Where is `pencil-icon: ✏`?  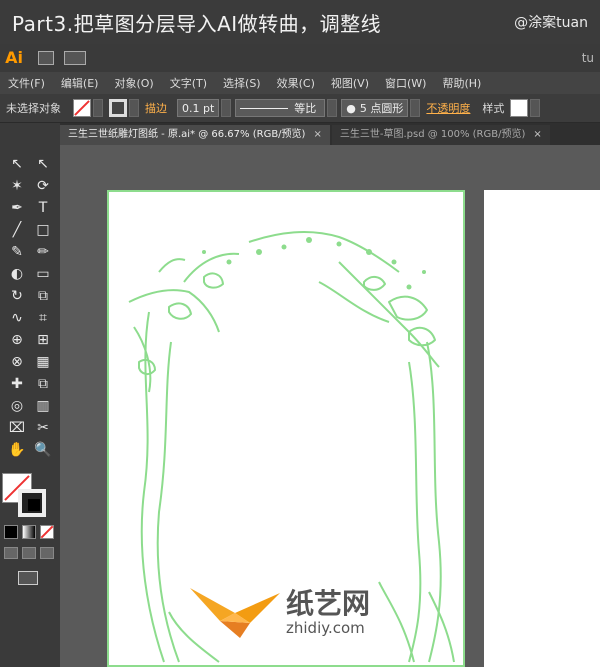 pencil-icon: ✏ is located at coordinates (43, 252).